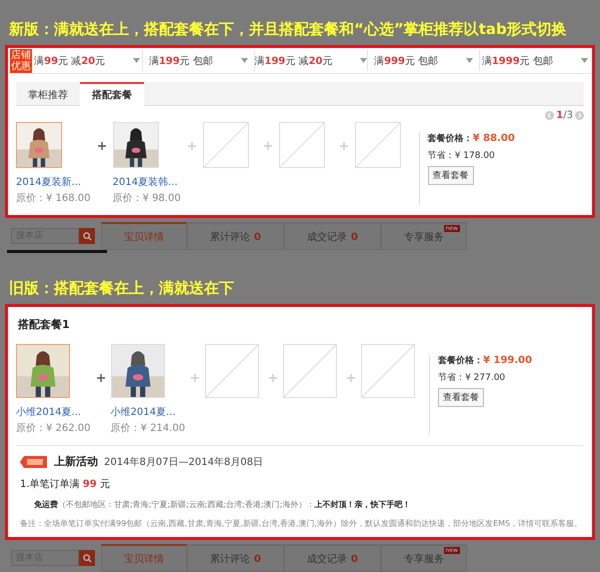  Describe the element at coordinates (472, 378) in the screenshot. I see `savings: 节省：¥ 277.00` at that location.